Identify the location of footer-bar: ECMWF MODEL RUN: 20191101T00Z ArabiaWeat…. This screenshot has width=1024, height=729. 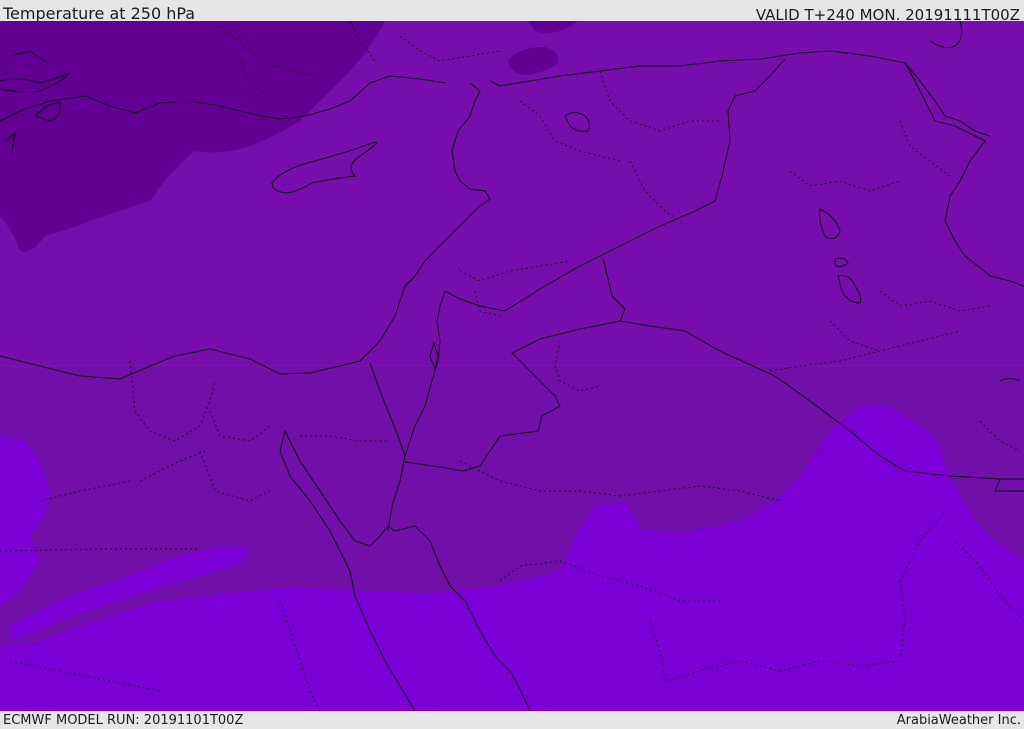
(512, 720).